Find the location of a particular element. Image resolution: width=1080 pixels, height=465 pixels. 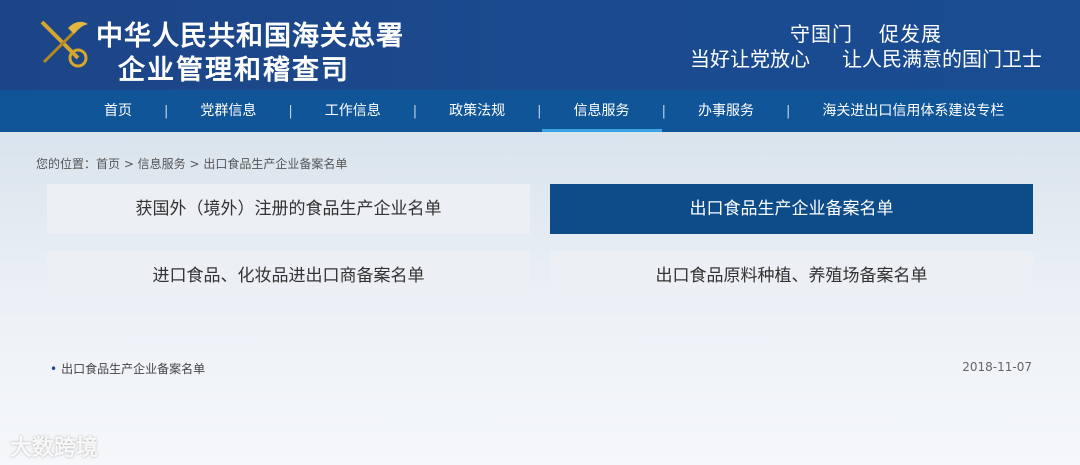

nav-affairs: 办事服务 is located at coordinates (726, 111).